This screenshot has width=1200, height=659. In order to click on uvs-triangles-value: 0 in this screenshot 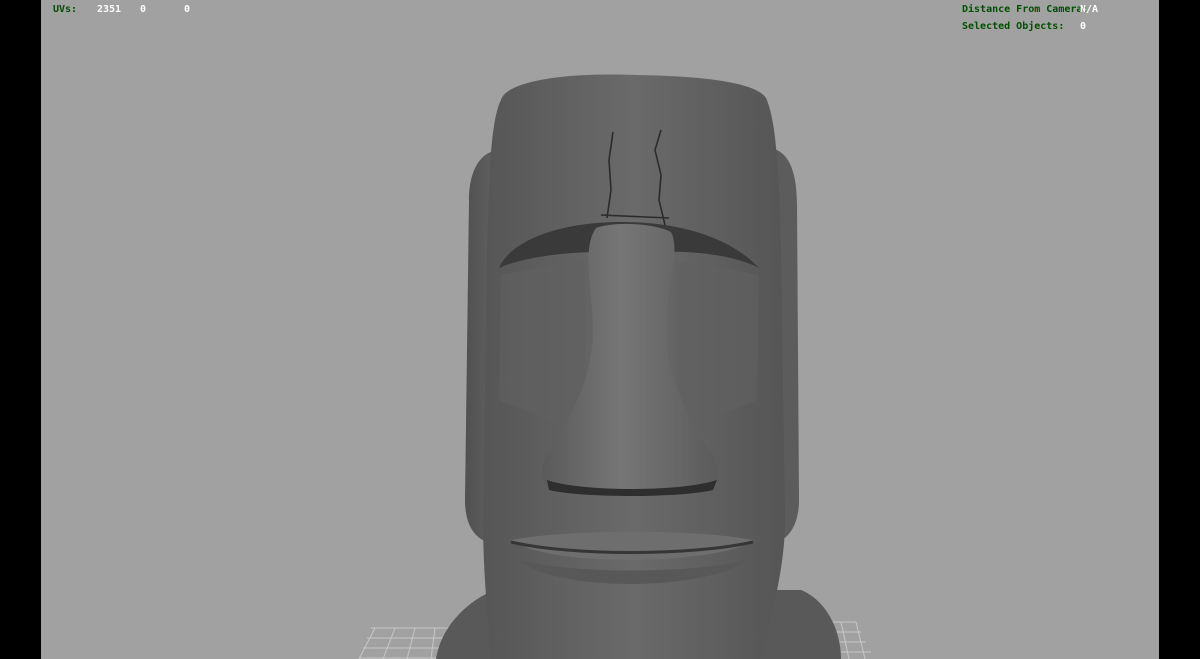, I will do `click(187, 9)`.